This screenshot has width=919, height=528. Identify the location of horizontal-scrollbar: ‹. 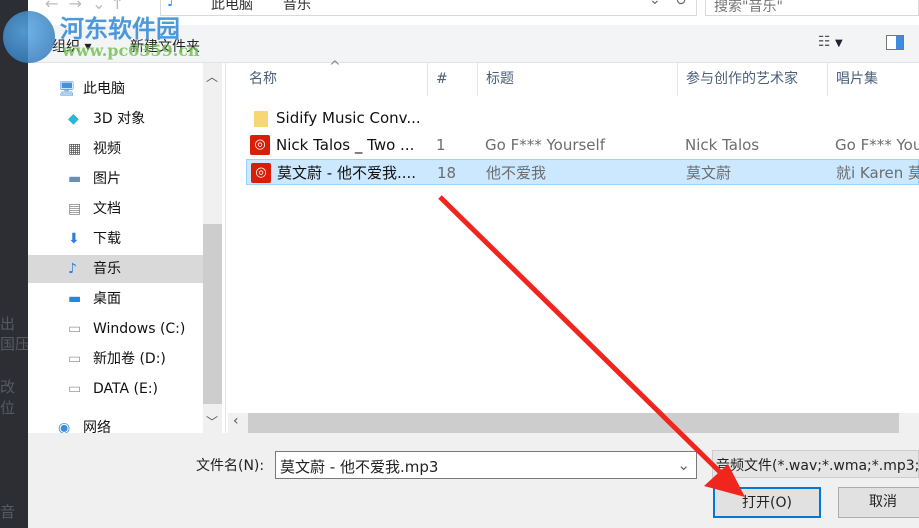
(573, 423).